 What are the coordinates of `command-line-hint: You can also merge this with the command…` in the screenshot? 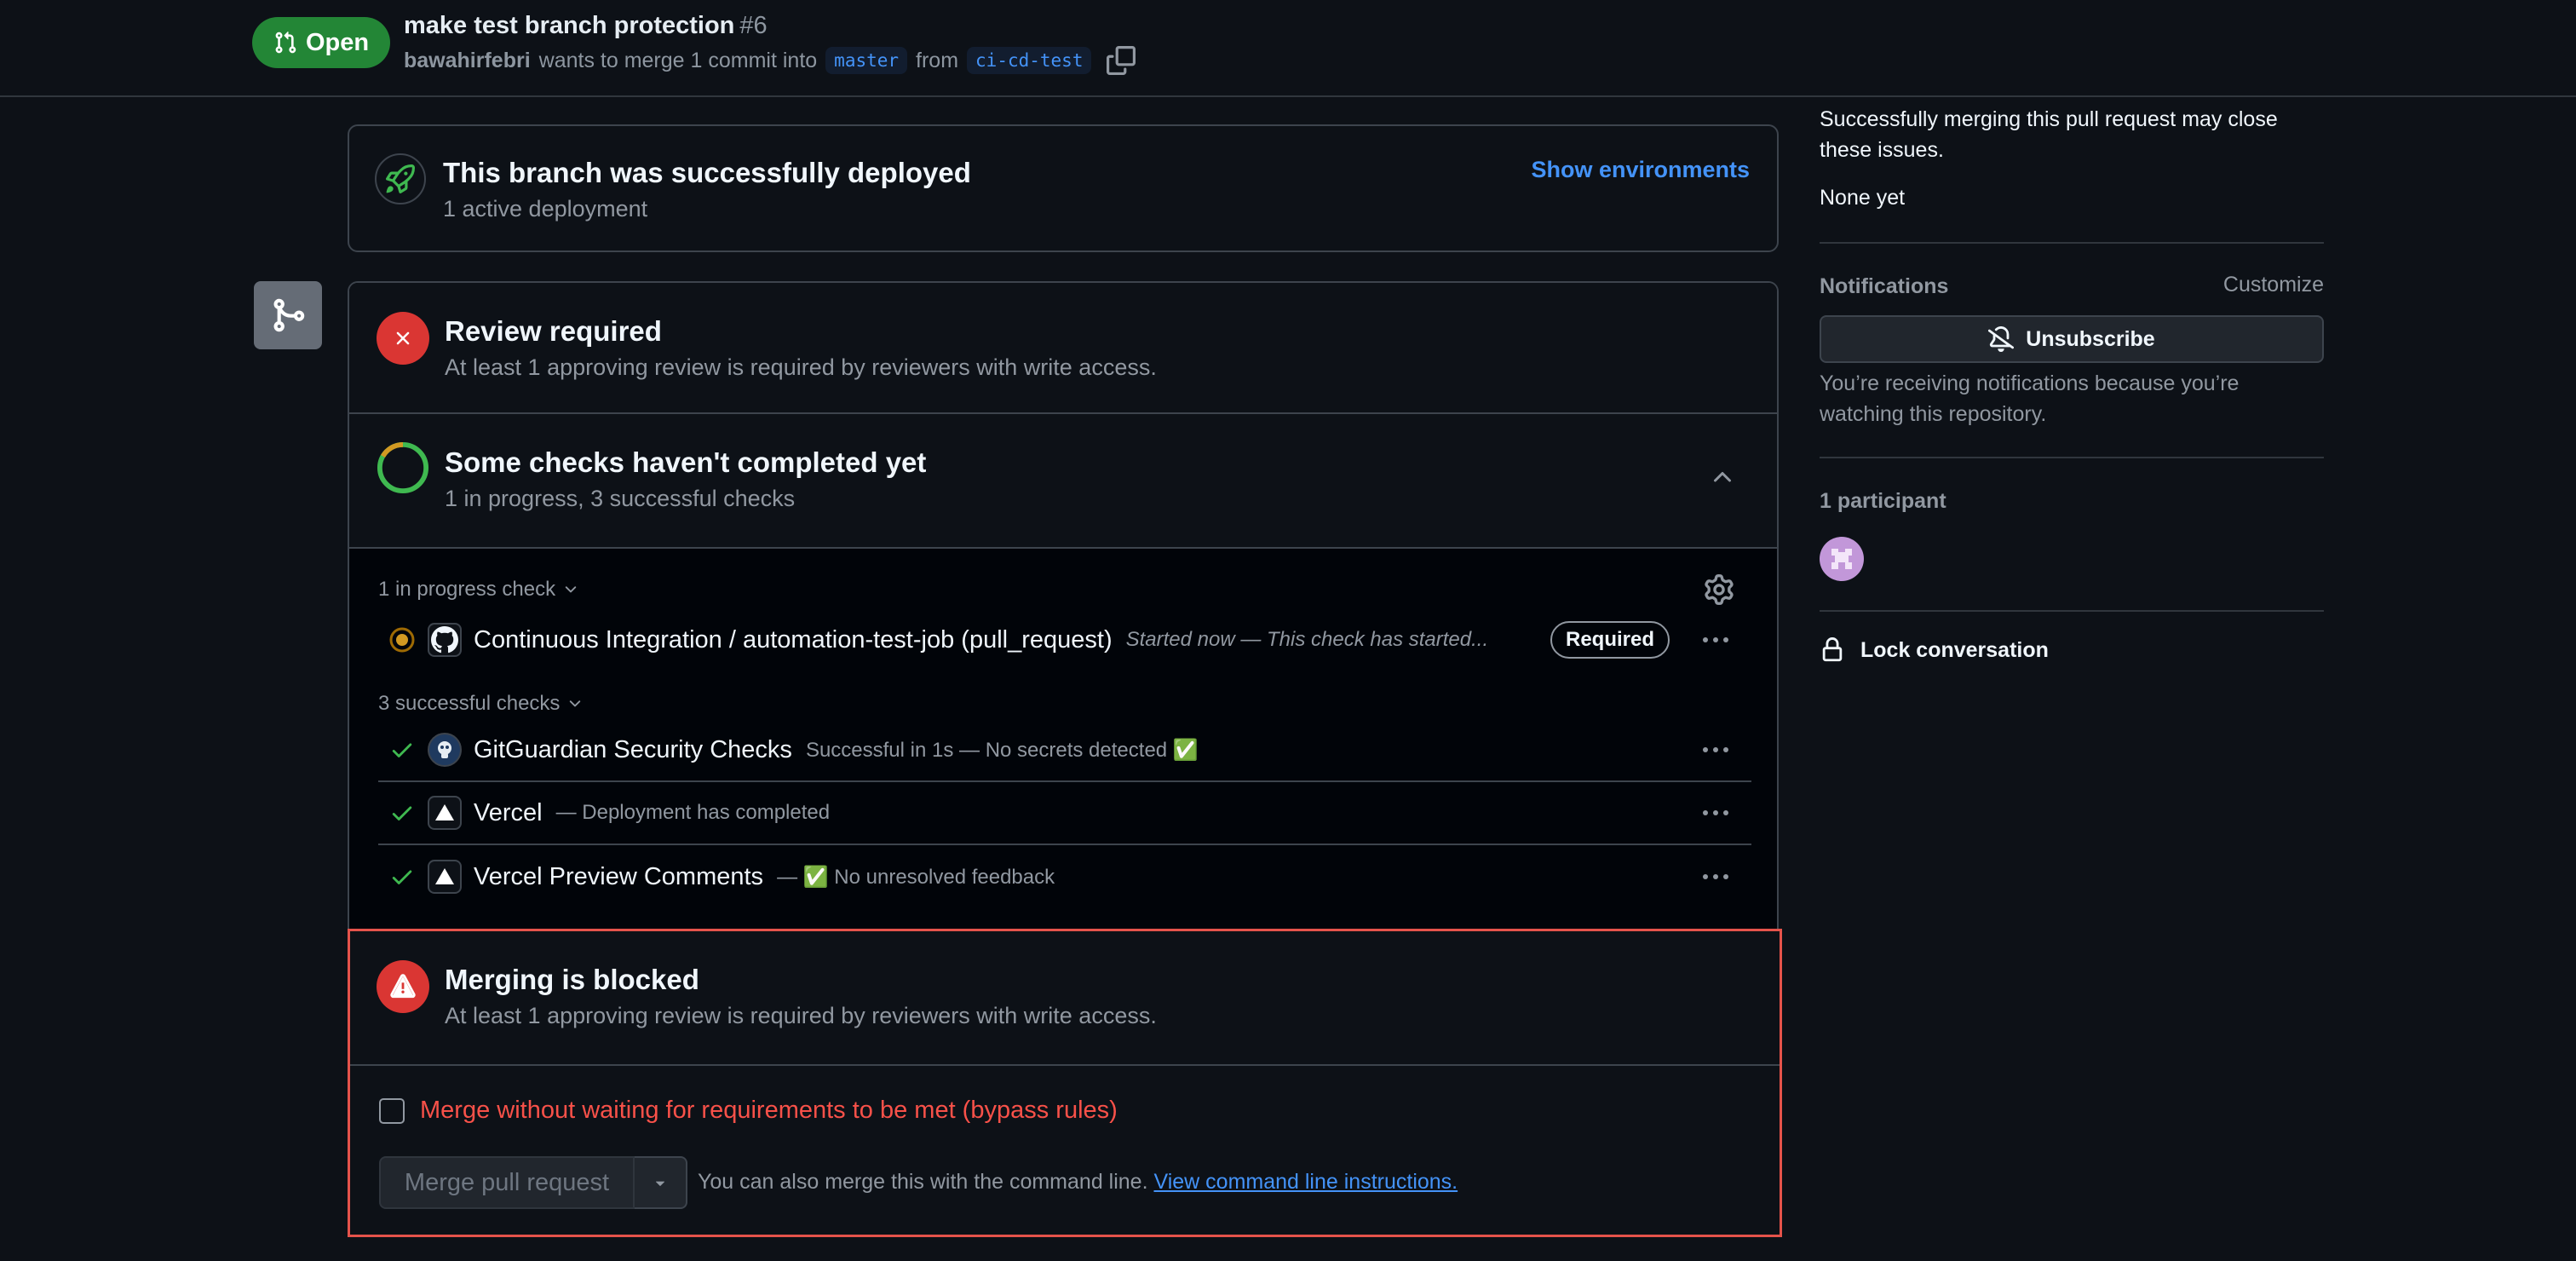 It's located at (1078, 1182).